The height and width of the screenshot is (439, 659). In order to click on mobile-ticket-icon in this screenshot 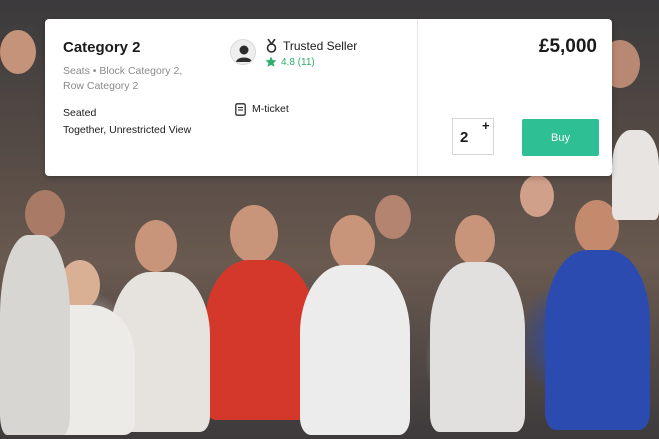, I will do `click(240, 109)`.